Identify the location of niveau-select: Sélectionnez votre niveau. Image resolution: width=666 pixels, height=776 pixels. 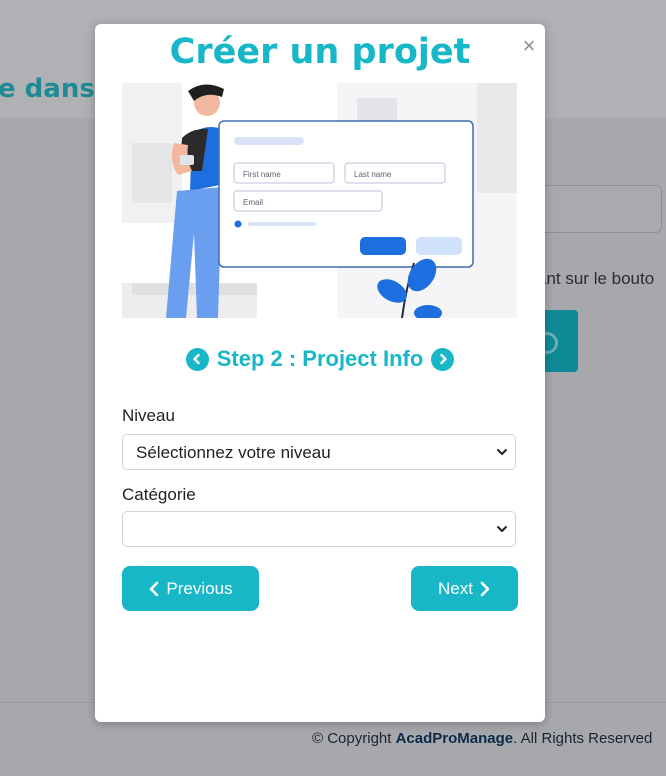
(319, 452).